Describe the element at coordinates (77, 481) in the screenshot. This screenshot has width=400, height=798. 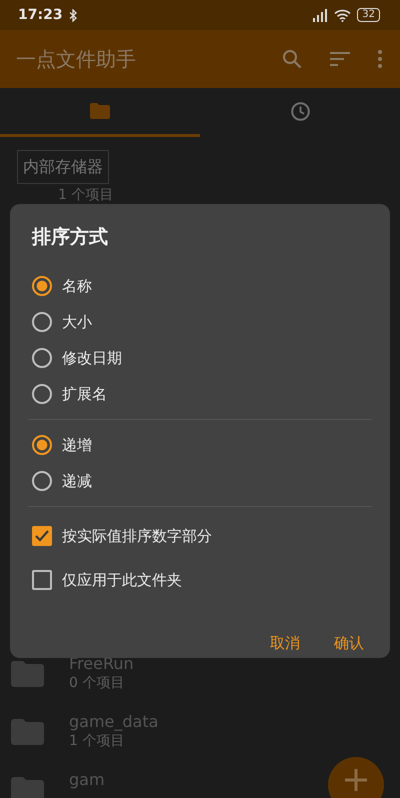
I see `option-label: 递减` at that location.